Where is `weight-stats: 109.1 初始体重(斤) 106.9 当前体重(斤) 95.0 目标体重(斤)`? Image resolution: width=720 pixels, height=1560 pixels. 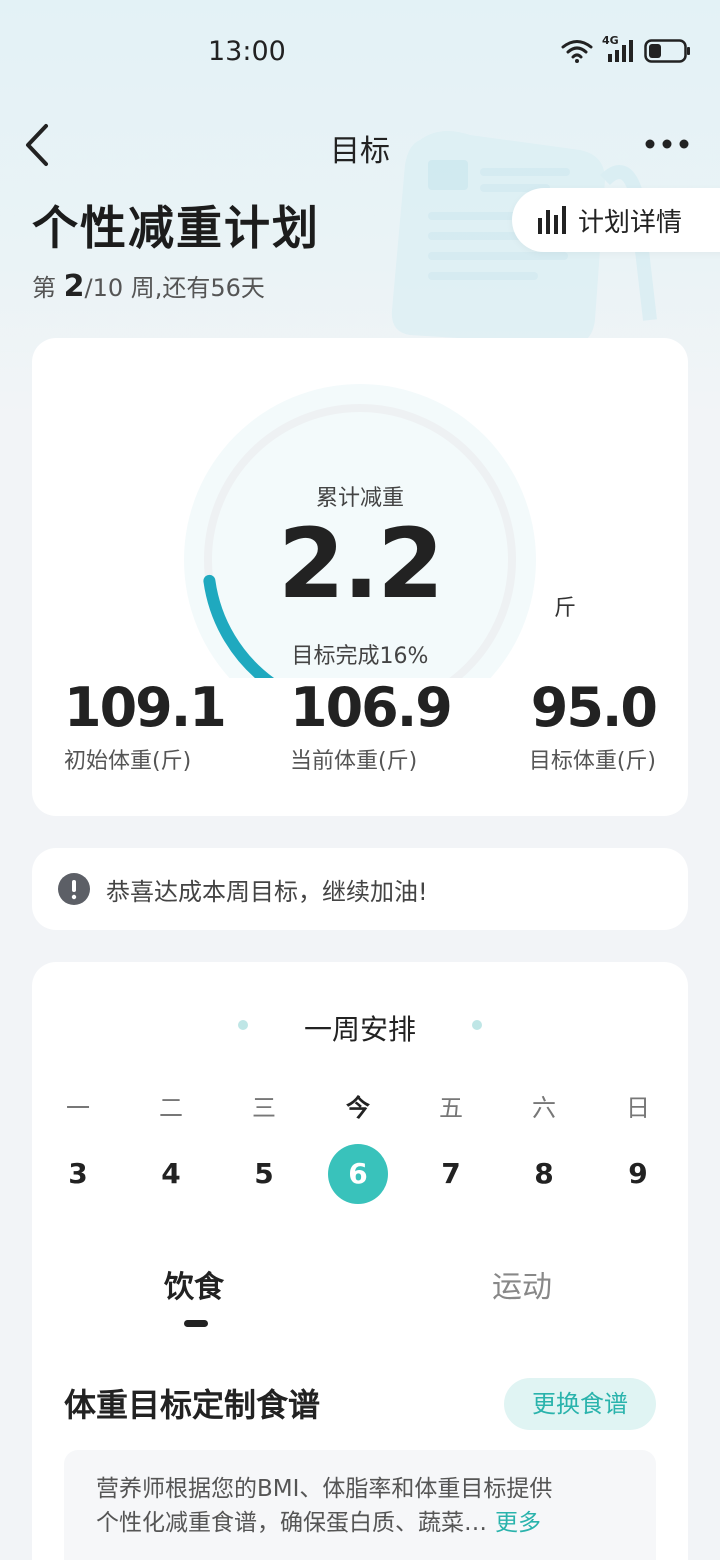
weight-stats: 109.1 初始体重(斤) 106.9 当前体重(斤) 95.0 目标体重(斤) is located at coordinates (361, 732).